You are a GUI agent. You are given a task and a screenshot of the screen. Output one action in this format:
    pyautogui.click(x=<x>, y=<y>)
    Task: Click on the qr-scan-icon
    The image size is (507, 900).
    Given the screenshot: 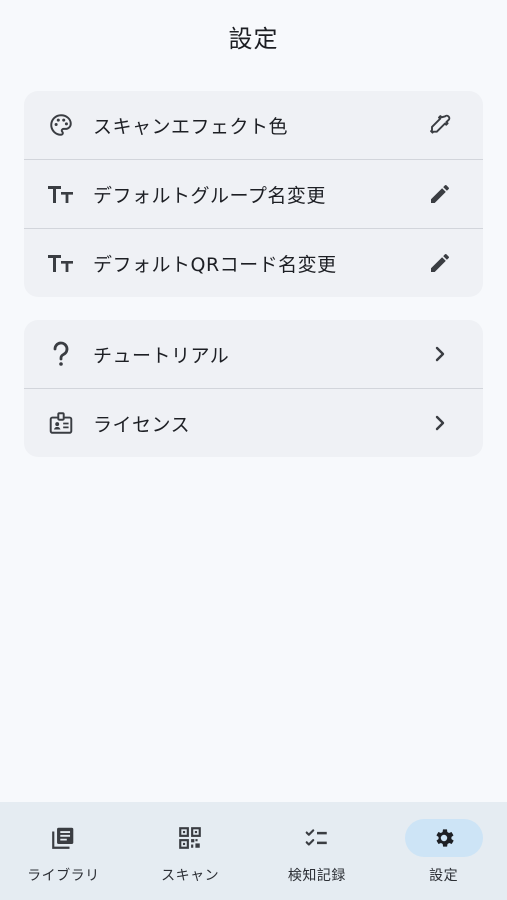 What is the action you would take?
    pyautogui.click(x=190, y=838)
    